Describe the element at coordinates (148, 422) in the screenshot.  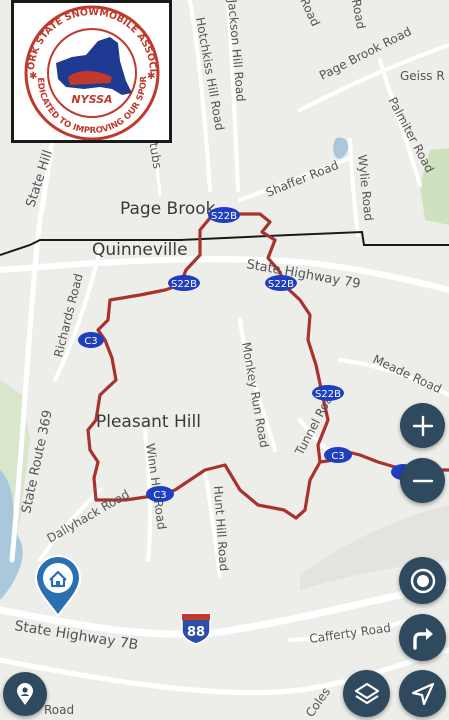
I see `place-pleasant-hill: Pleasant Hill` at that location.